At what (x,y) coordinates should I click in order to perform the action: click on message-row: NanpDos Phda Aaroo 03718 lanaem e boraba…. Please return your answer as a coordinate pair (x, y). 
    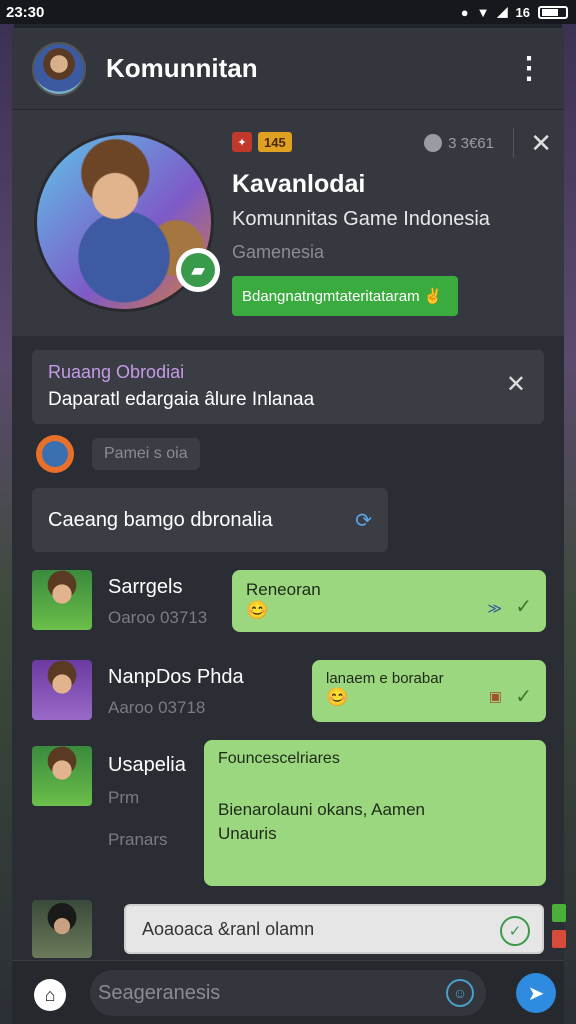
    Looking at the image, I should click on (298, 692).